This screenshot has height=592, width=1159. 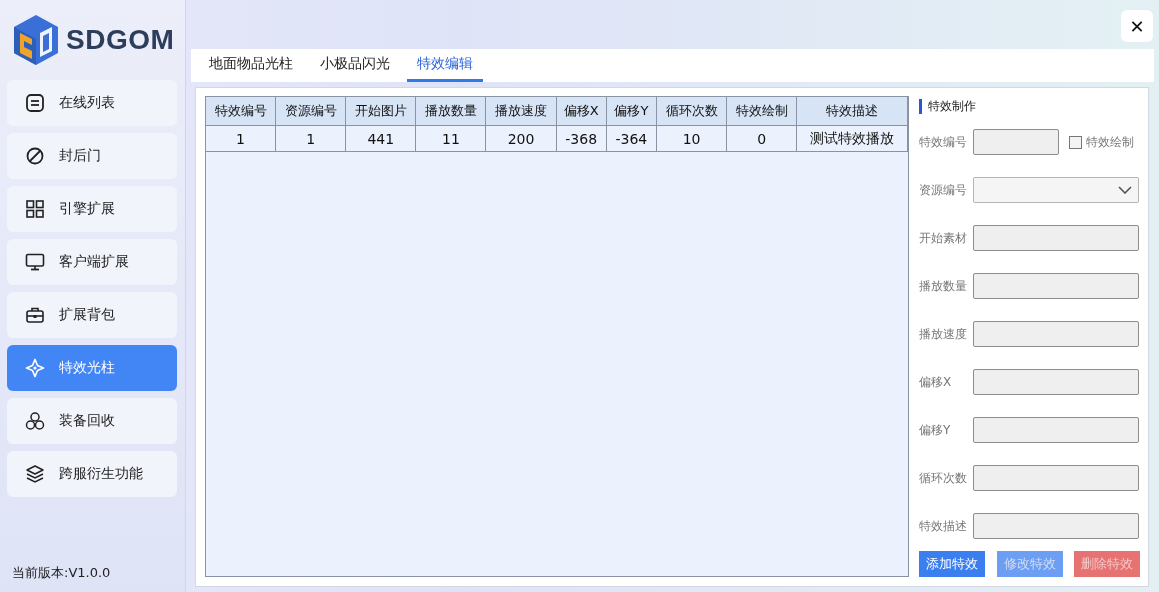 I want to click on column-header: 播放速度, so click(x=521, y=111).